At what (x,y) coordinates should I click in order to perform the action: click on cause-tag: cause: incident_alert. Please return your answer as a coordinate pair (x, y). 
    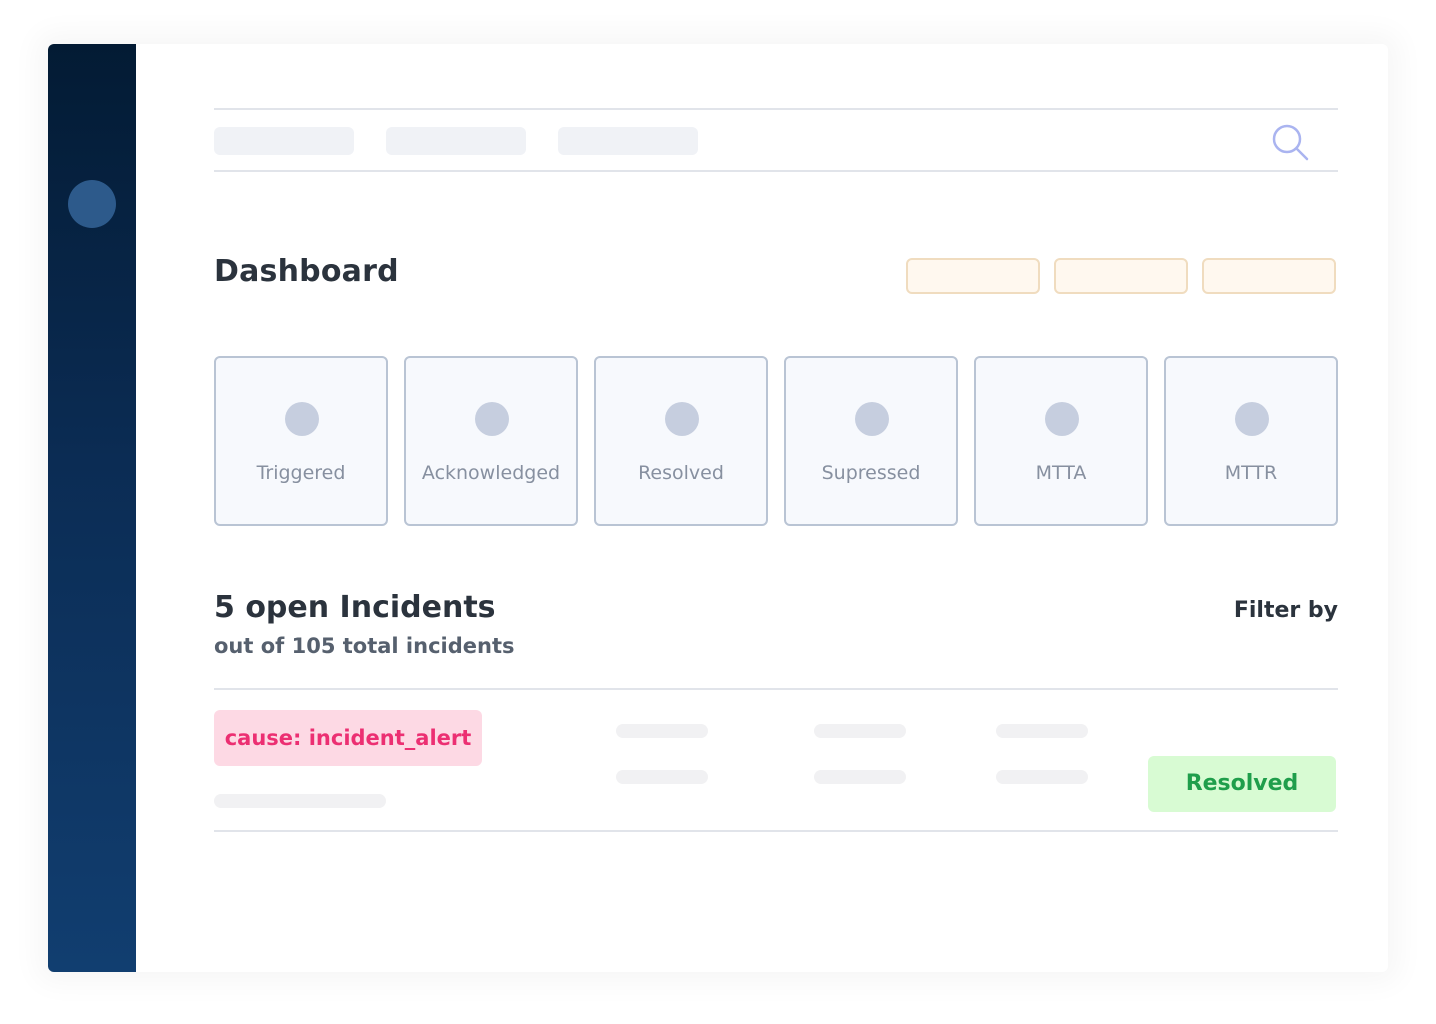
    Looking at the image, I should click on (348, 738).